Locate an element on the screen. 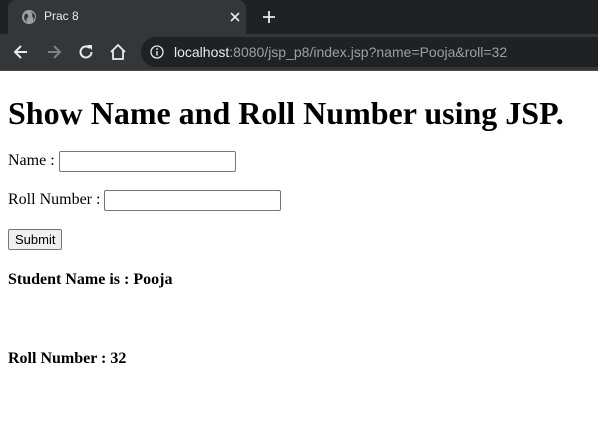  url-host: localhost is located at coordinates (202, 52).